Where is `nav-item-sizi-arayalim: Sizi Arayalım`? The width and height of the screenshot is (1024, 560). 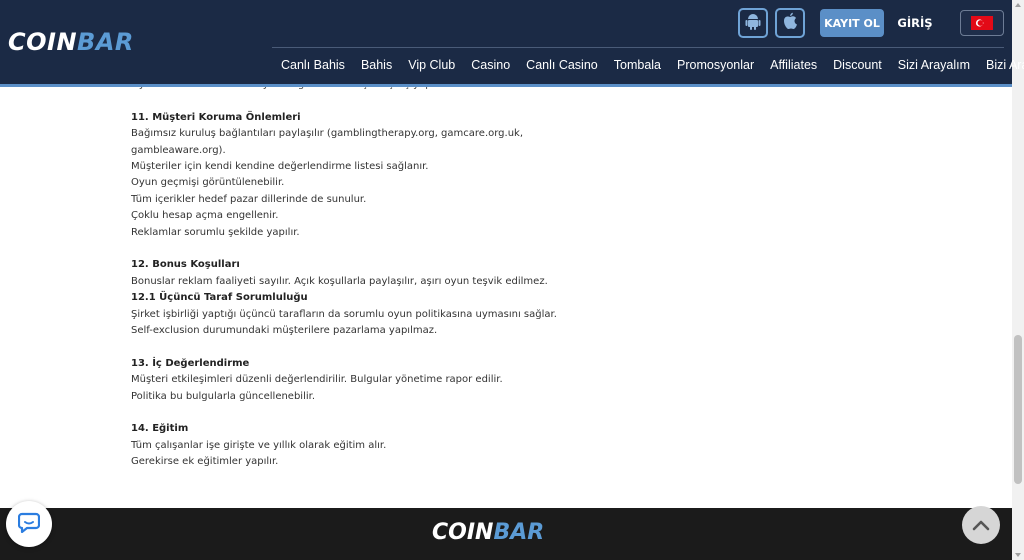
nav-item-sizi-arayalim: Sizi Arayalım is located at coordinates (934, 65).